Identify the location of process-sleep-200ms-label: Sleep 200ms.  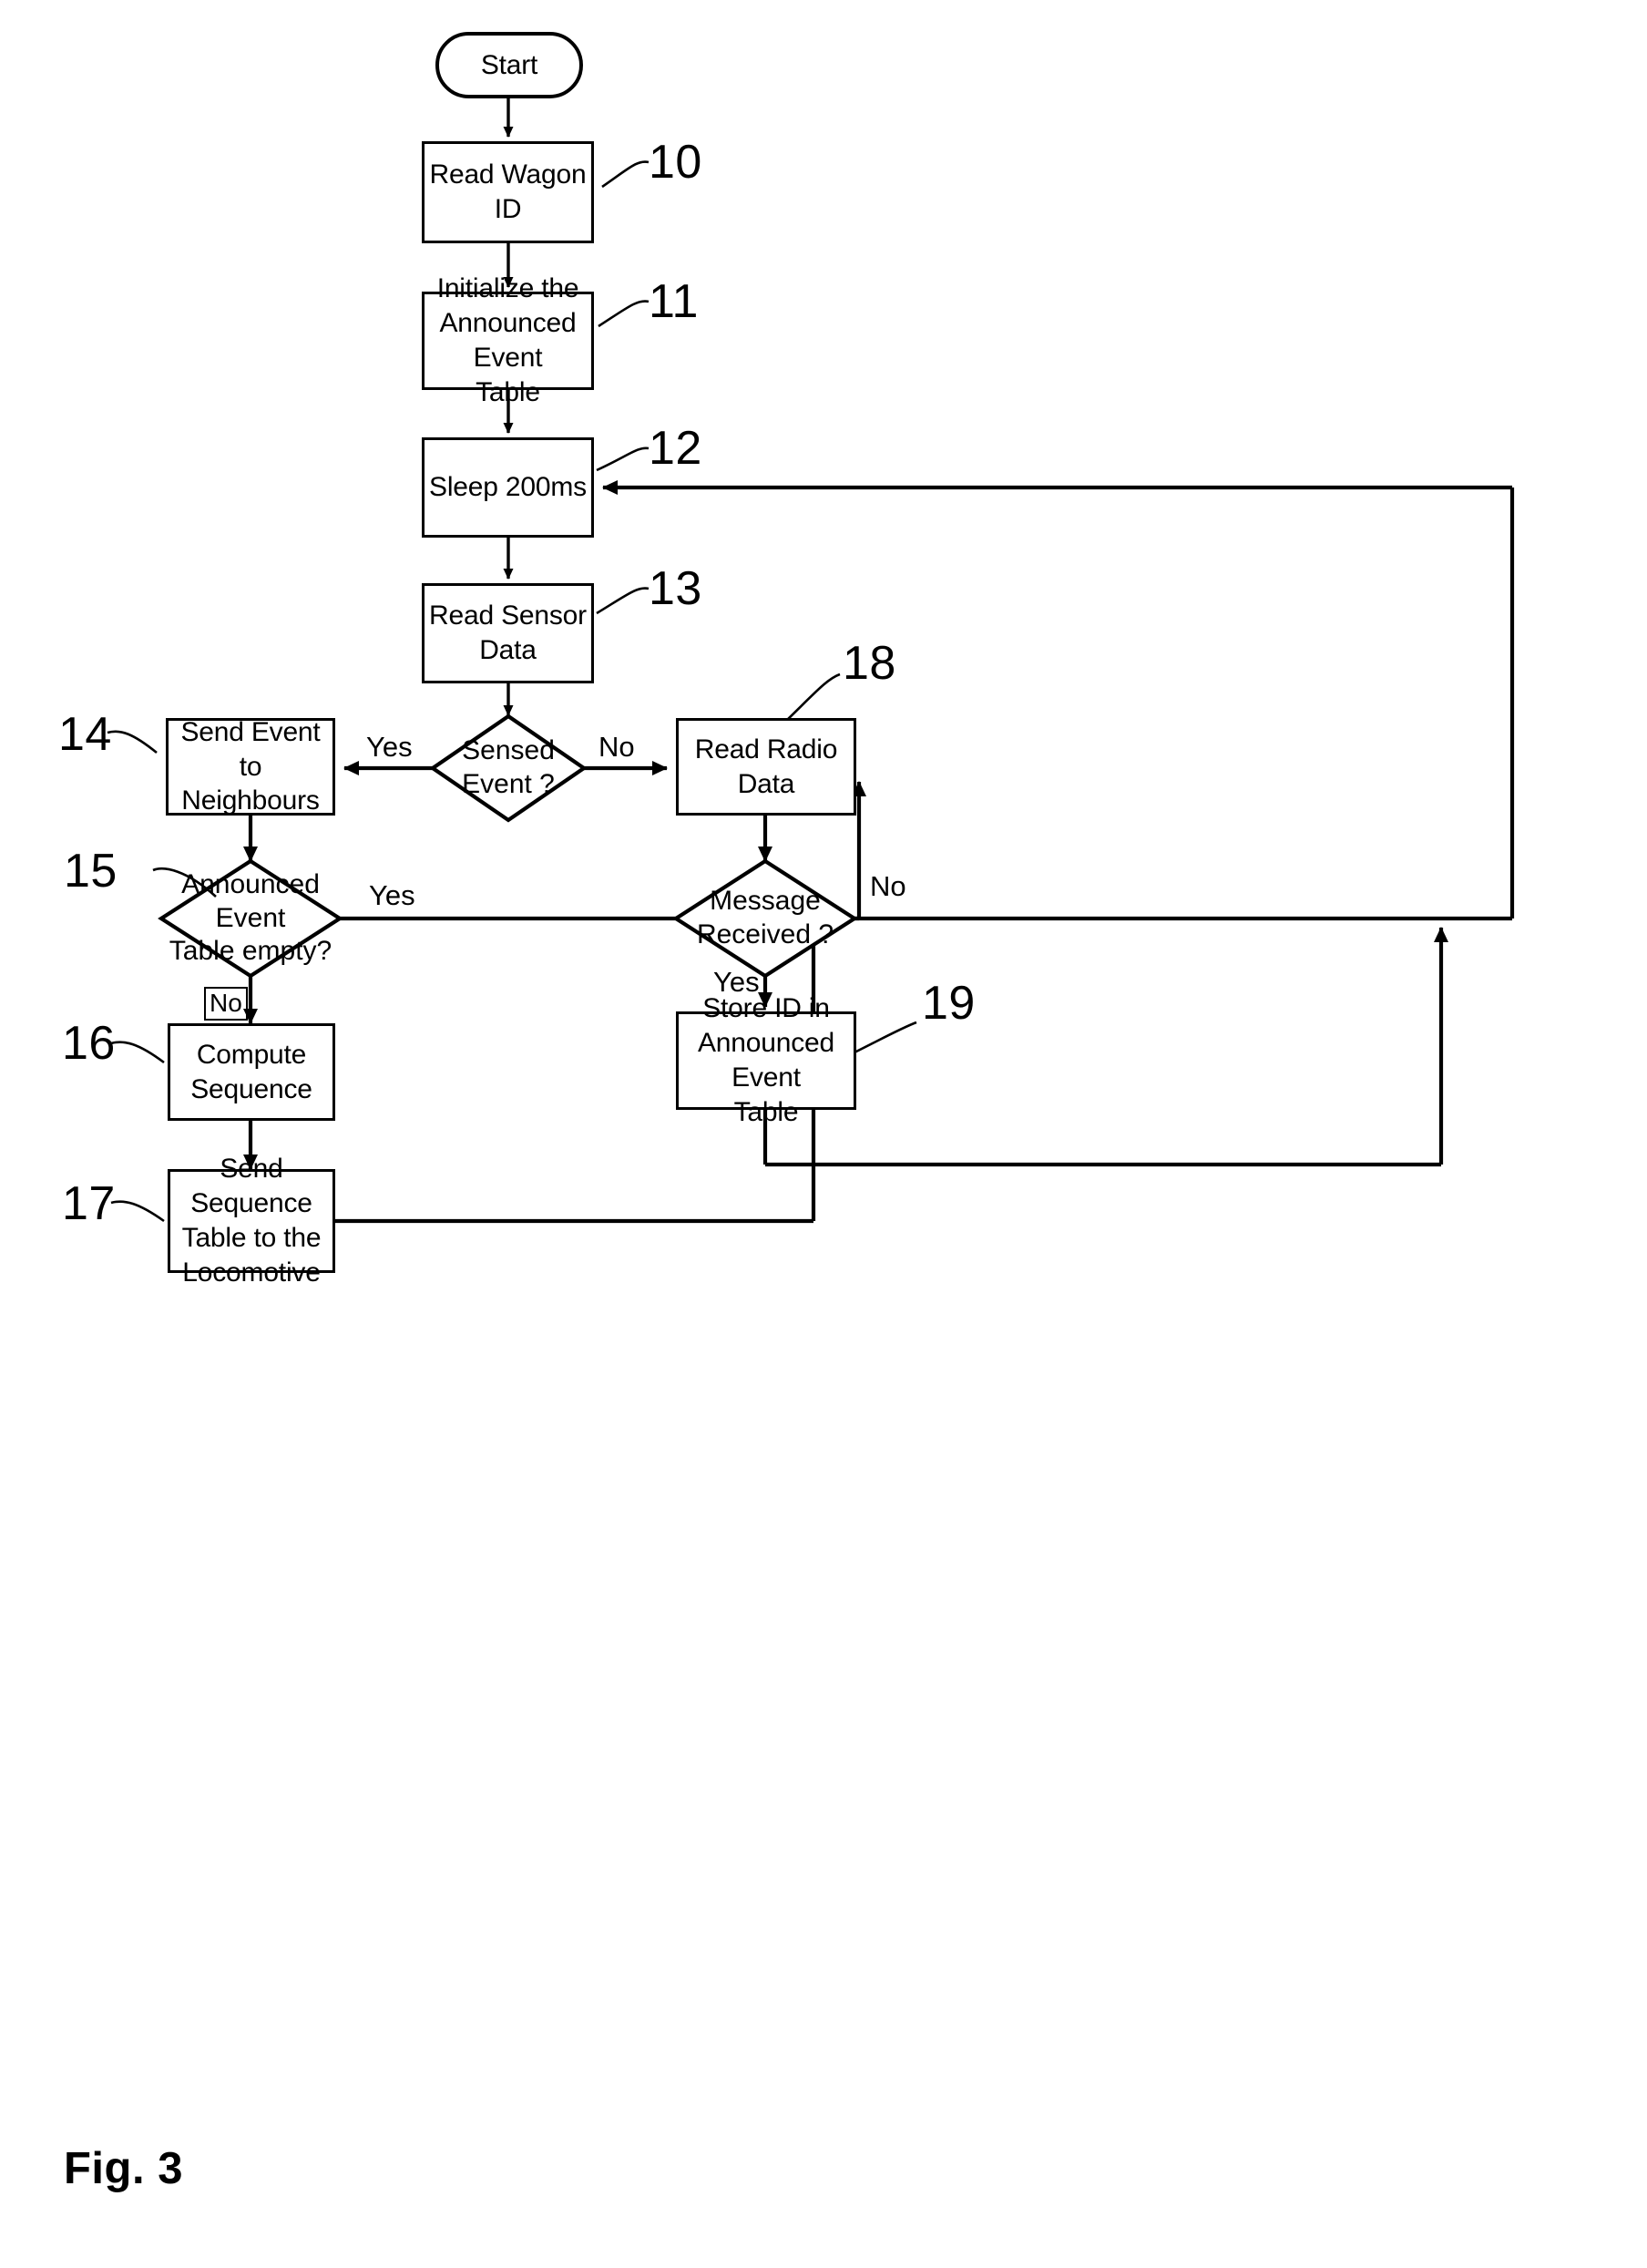
(508, 487).